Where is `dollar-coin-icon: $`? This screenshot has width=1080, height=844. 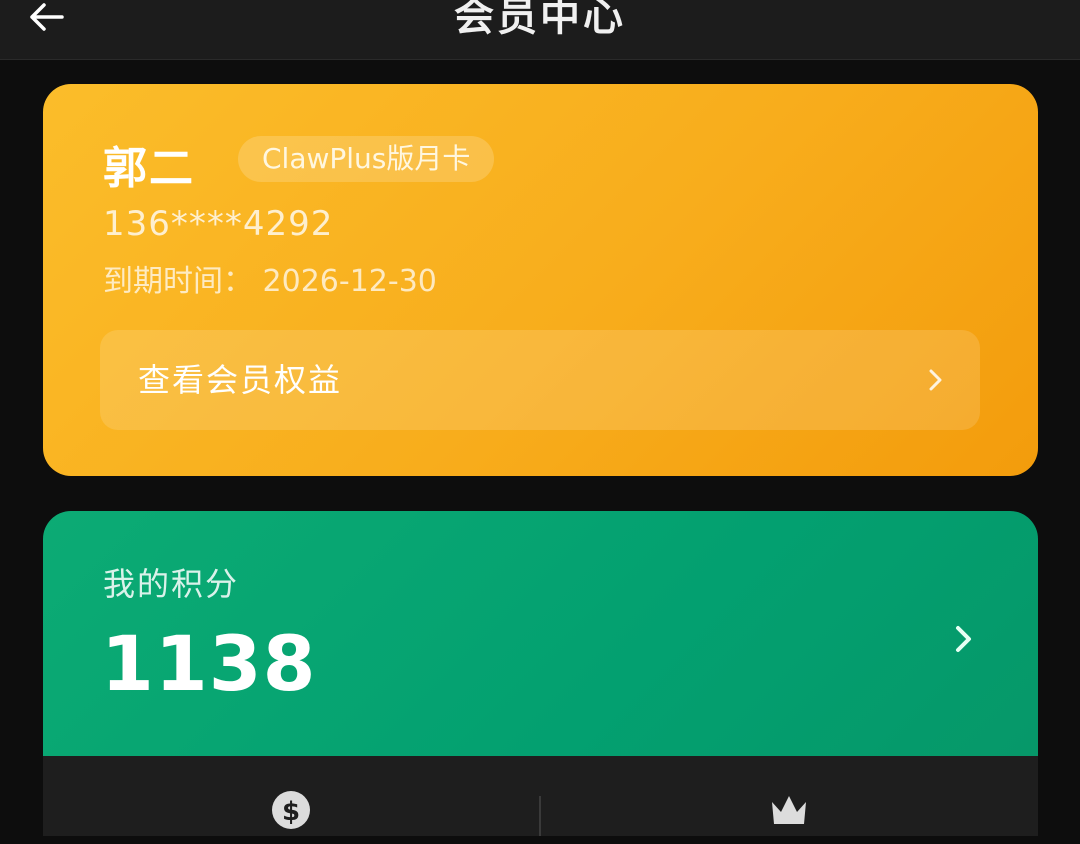
dollar-coin-icon: $ is located at coordinates (291, 810).